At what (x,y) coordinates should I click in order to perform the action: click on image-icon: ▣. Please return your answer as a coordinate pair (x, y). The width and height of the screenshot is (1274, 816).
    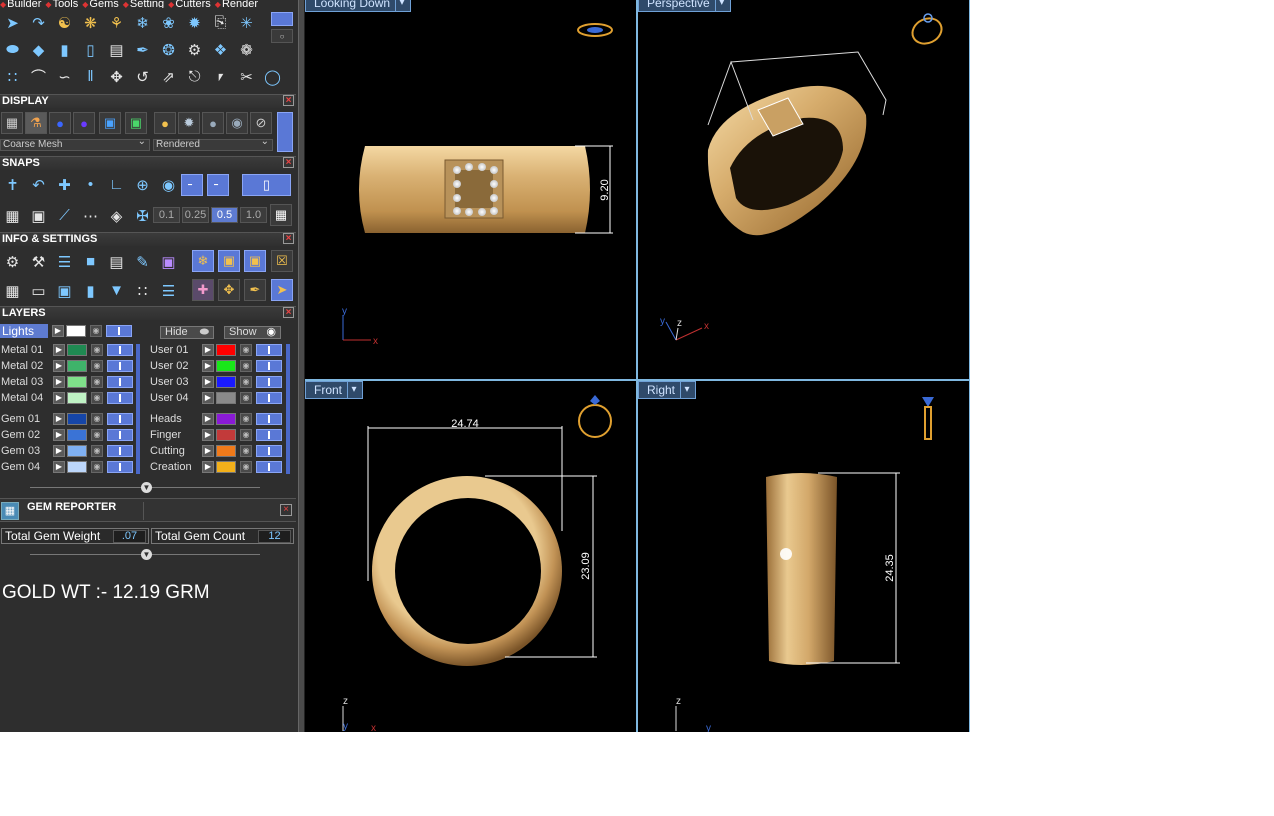
    Looking at the image, I should click on (136, 123).